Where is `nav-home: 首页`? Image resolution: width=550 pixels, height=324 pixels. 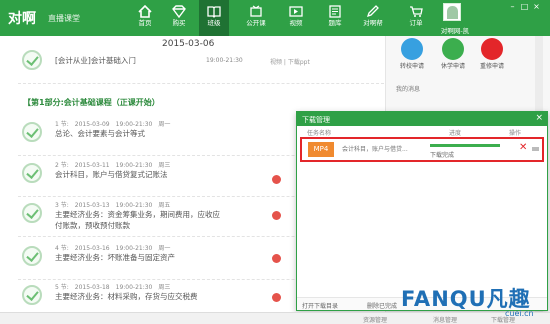 nav-home: 首页 is located at coordinates (145, 18).